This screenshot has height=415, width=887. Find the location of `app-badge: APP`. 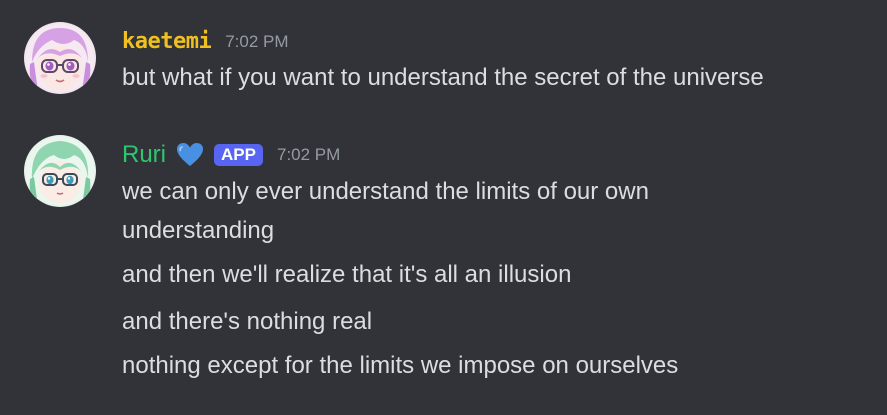

app-badge: APP is located at coordinates (238, 155).